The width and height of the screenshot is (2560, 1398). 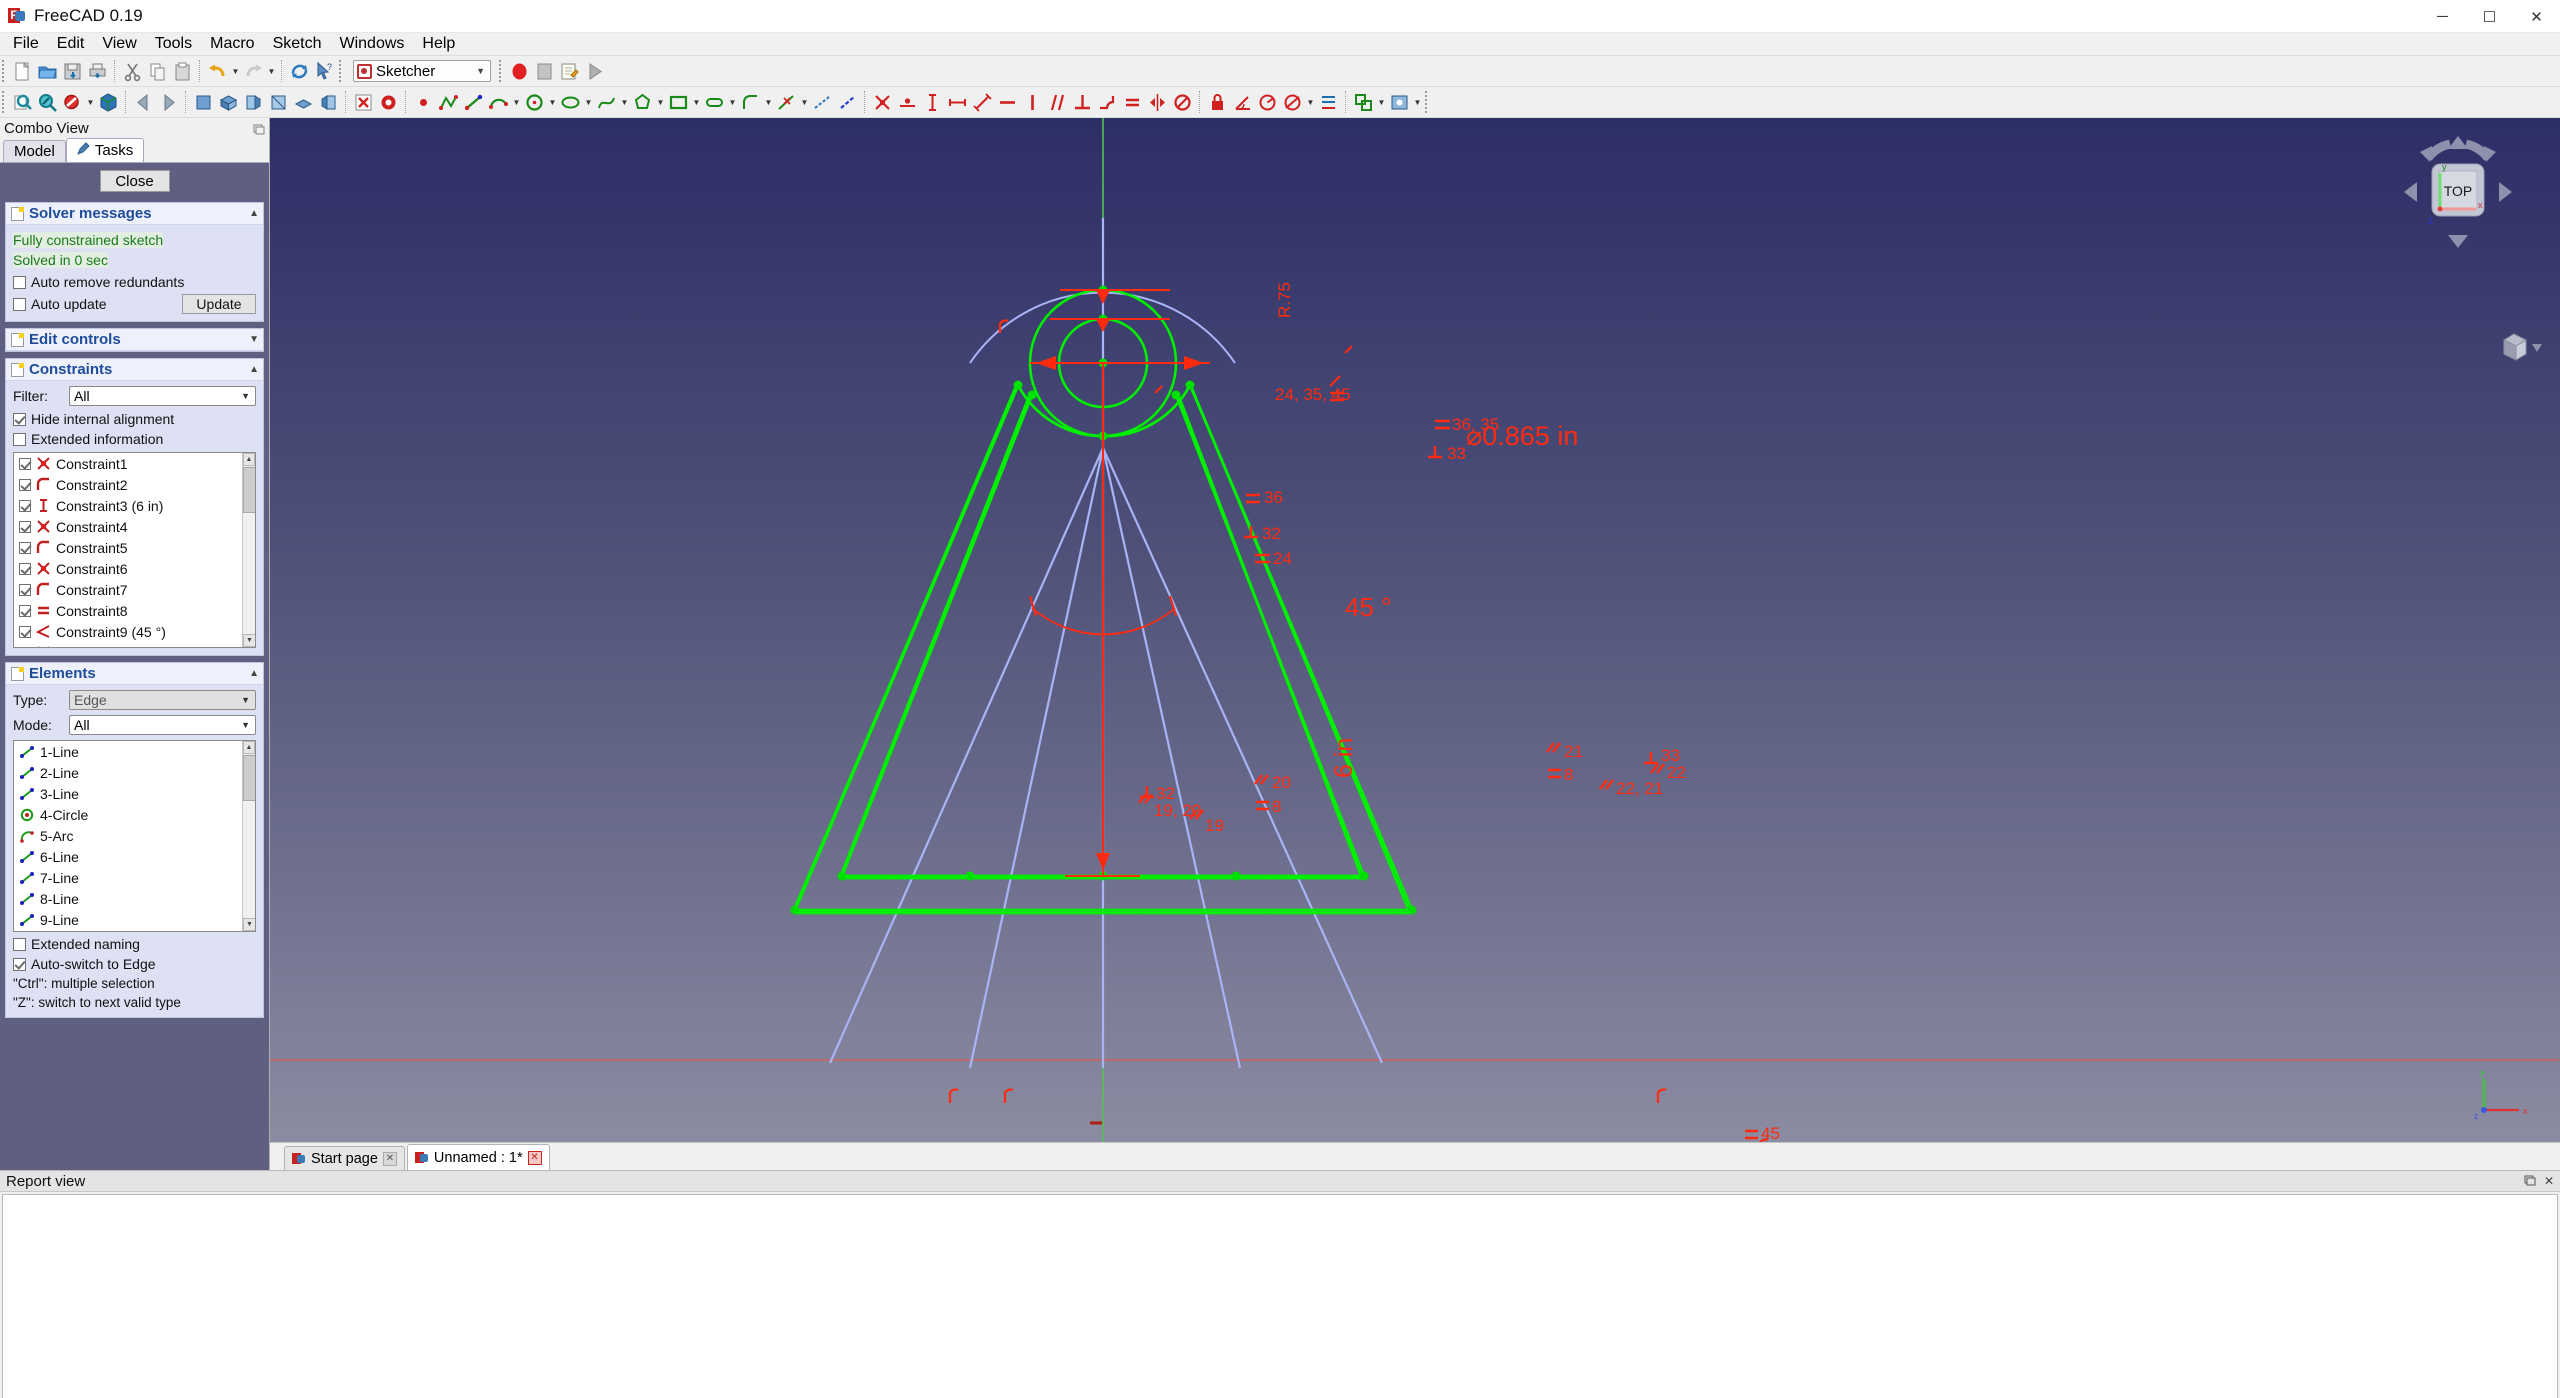 What do you see at coordinates (303, 102) in the screenshot?
I see `view-bottom-icon` at bounding box center [303, 102].